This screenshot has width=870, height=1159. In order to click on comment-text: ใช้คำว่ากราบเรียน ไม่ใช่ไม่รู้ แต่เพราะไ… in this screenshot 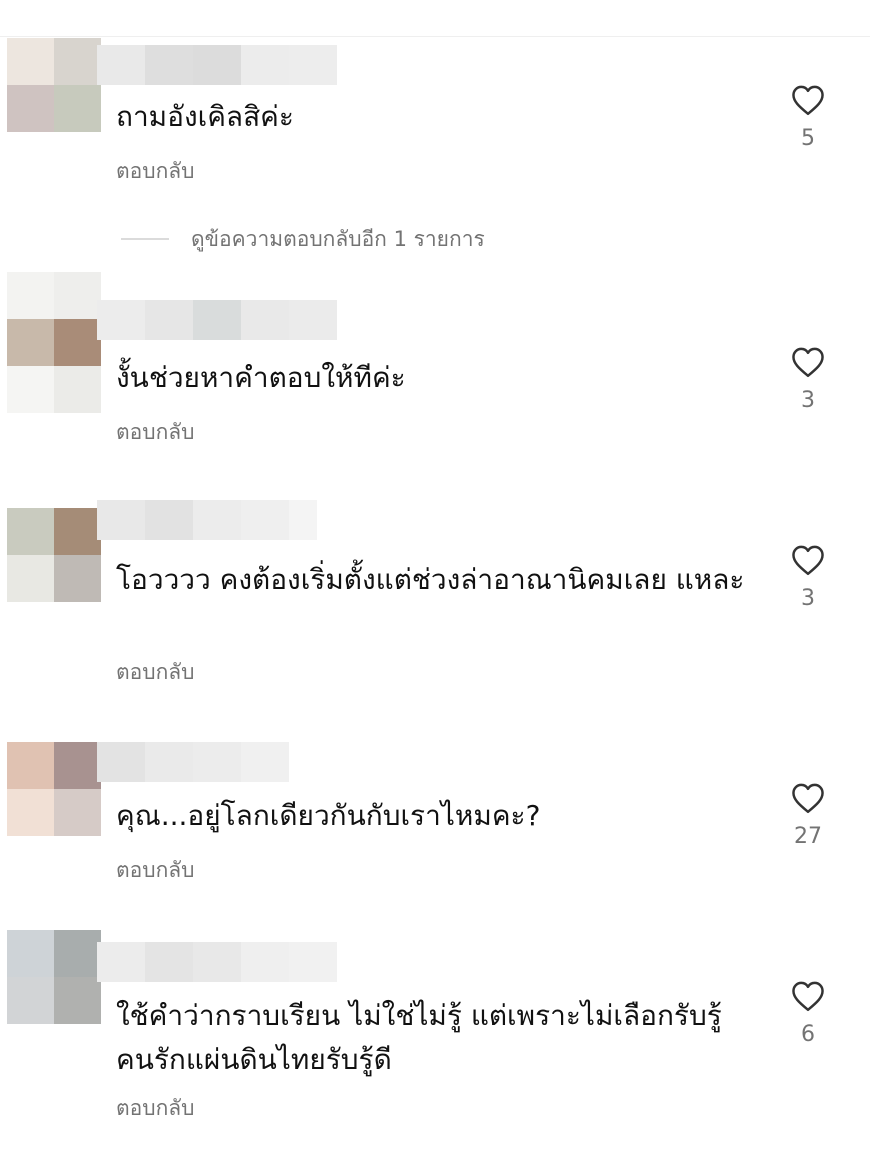, I will do `click(419, 1037)`.